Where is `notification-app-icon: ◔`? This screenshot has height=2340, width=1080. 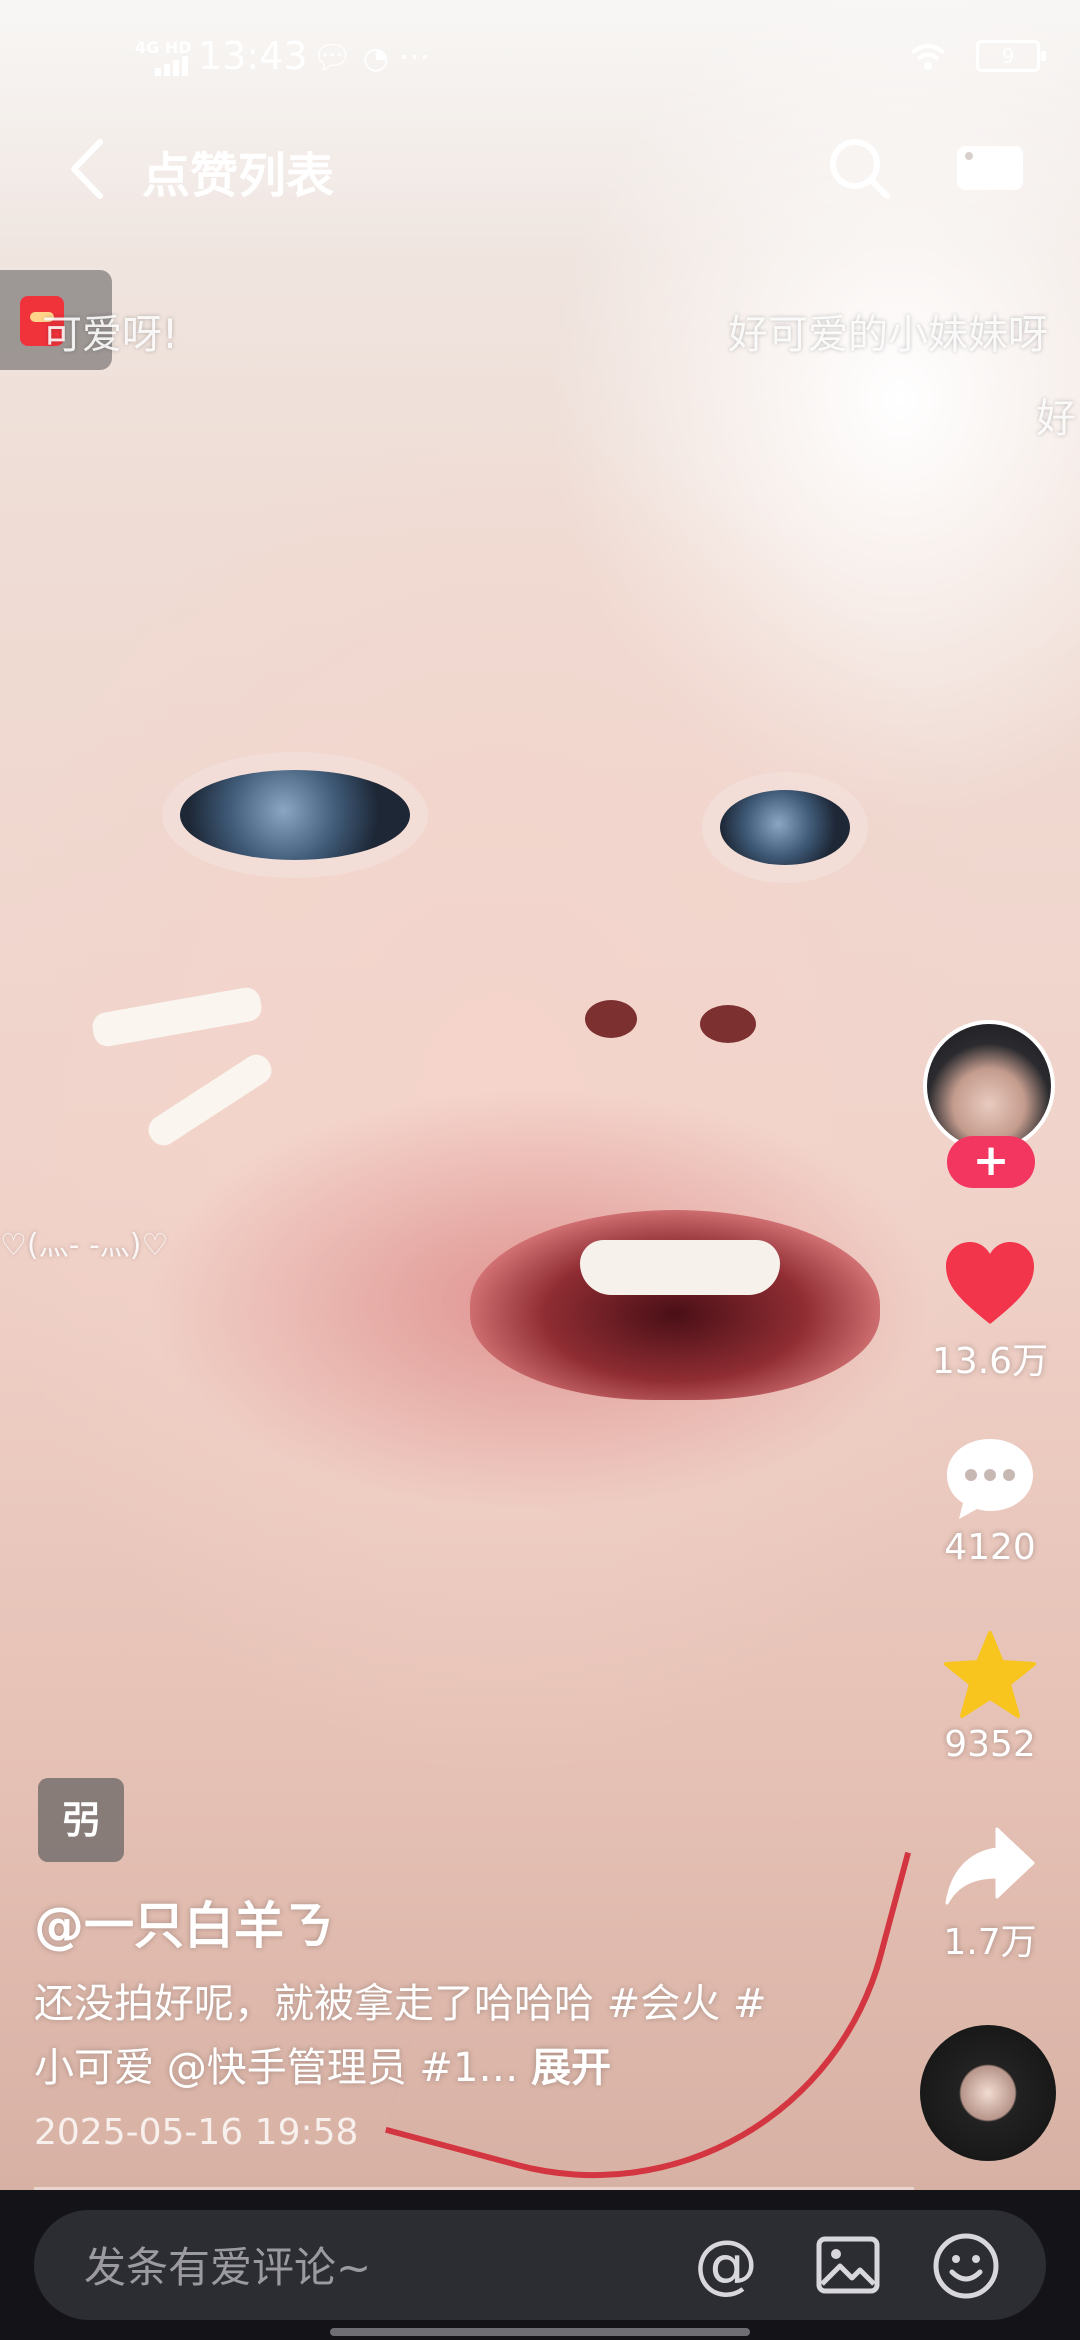 notification-app-icon: ◔ is located at coordinates (375, 58).